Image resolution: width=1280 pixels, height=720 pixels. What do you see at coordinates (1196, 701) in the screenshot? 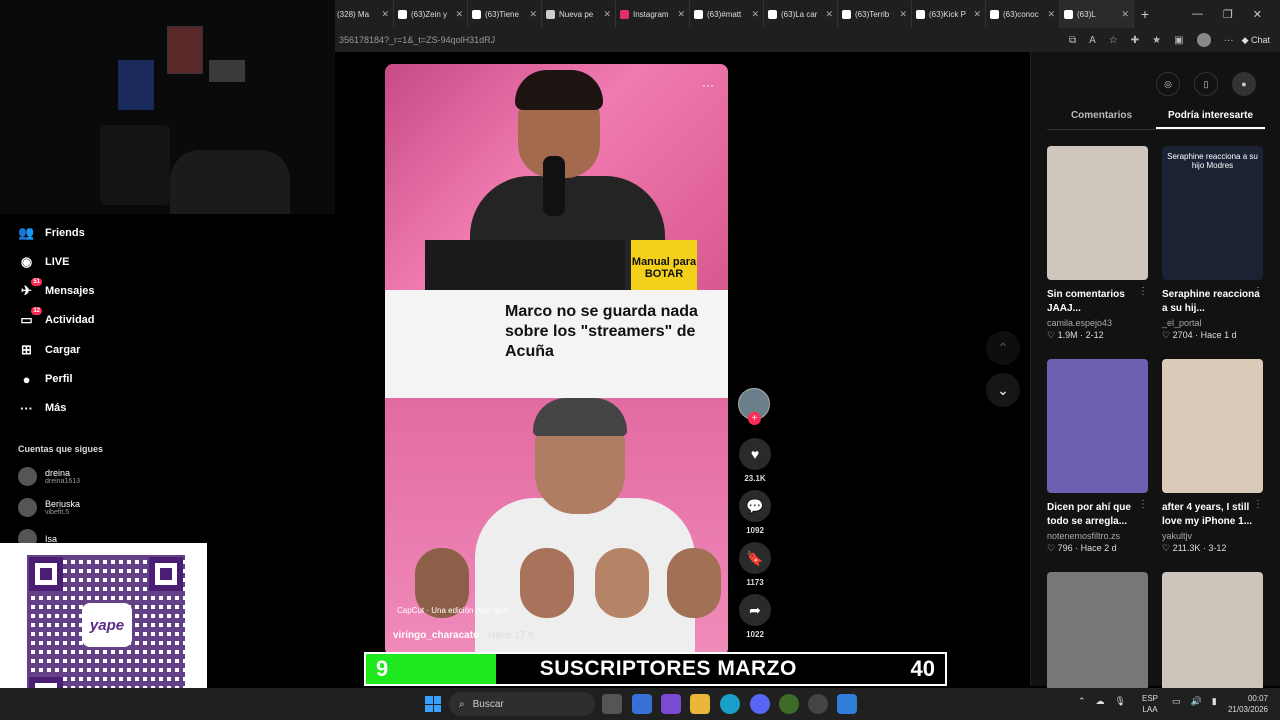
I see `volume-icon: 🔊` at bounding box center [1196, 701].